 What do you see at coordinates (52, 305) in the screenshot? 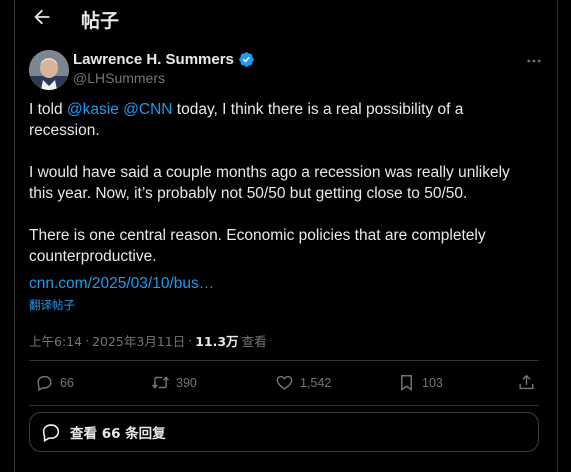
I see `translate-post-link: 翻译帖子` at bounding box center [52, 305].